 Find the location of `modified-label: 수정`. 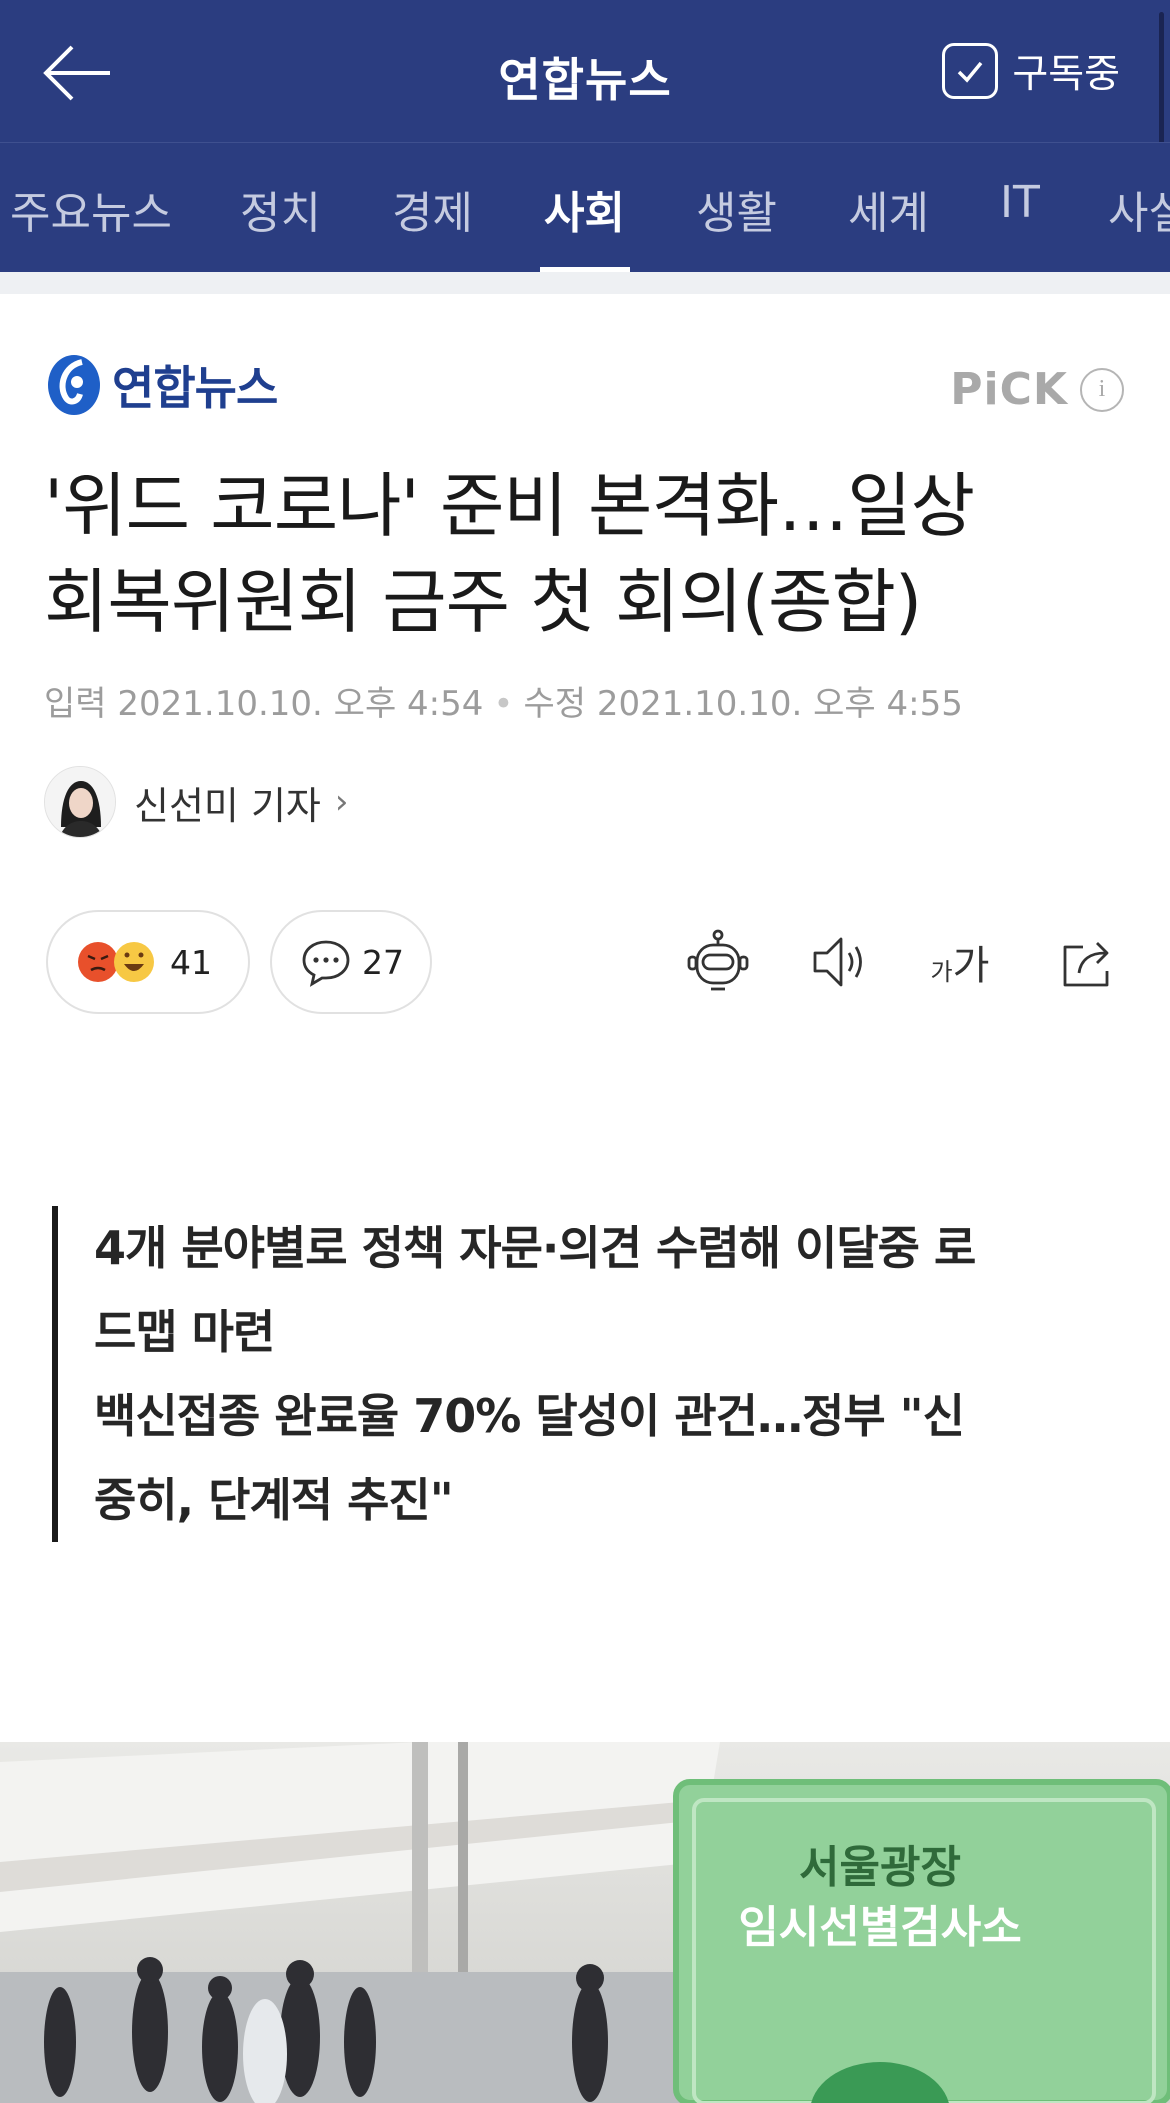

modified-label: 수정 is located at coordinates (555, 704).